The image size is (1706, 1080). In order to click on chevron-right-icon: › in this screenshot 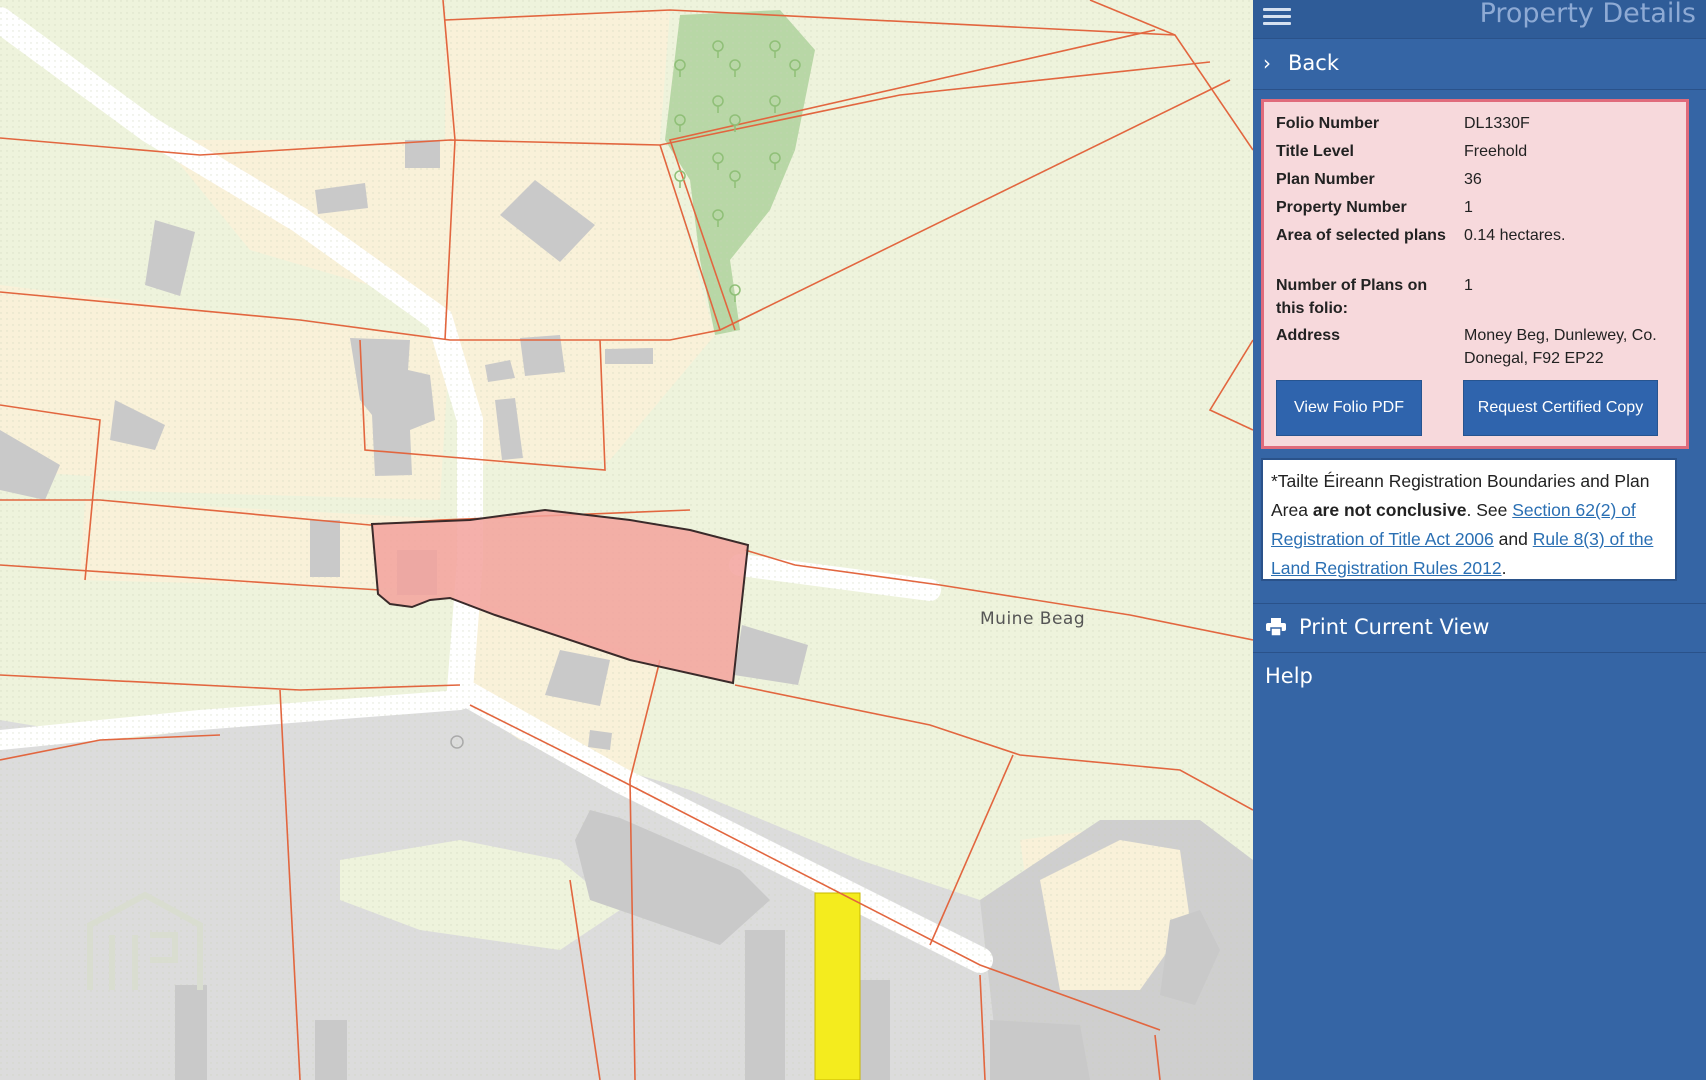, I will do `click(1267, 63)`.